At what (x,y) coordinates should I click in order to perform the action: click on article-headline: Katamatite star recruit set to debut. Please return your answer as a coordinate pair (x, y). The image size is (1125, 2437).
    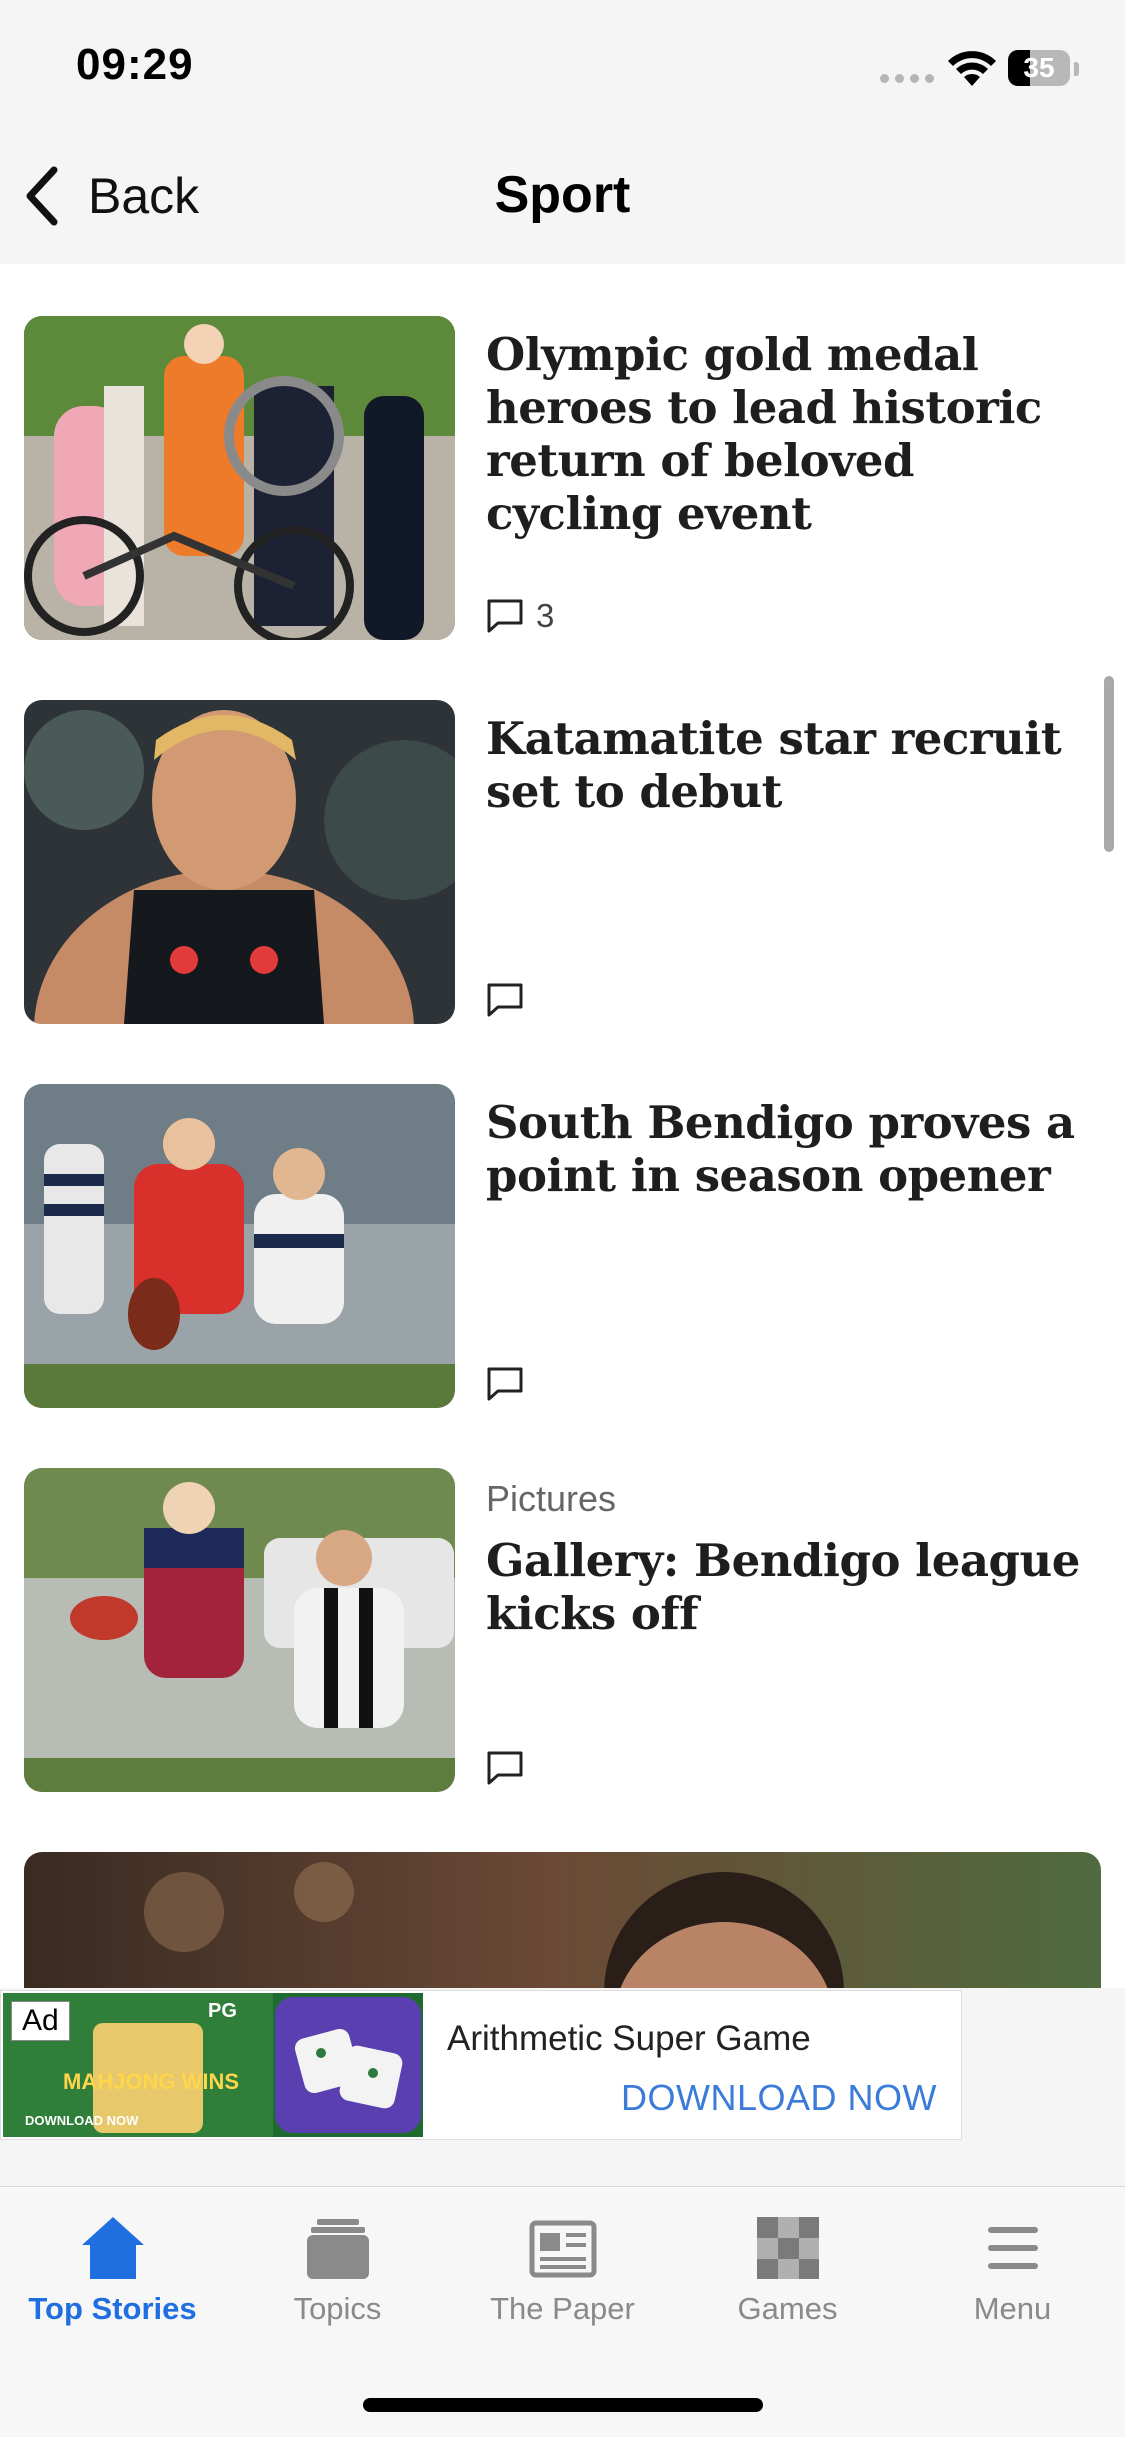
    Looking at the image, I should click on (793, 765).